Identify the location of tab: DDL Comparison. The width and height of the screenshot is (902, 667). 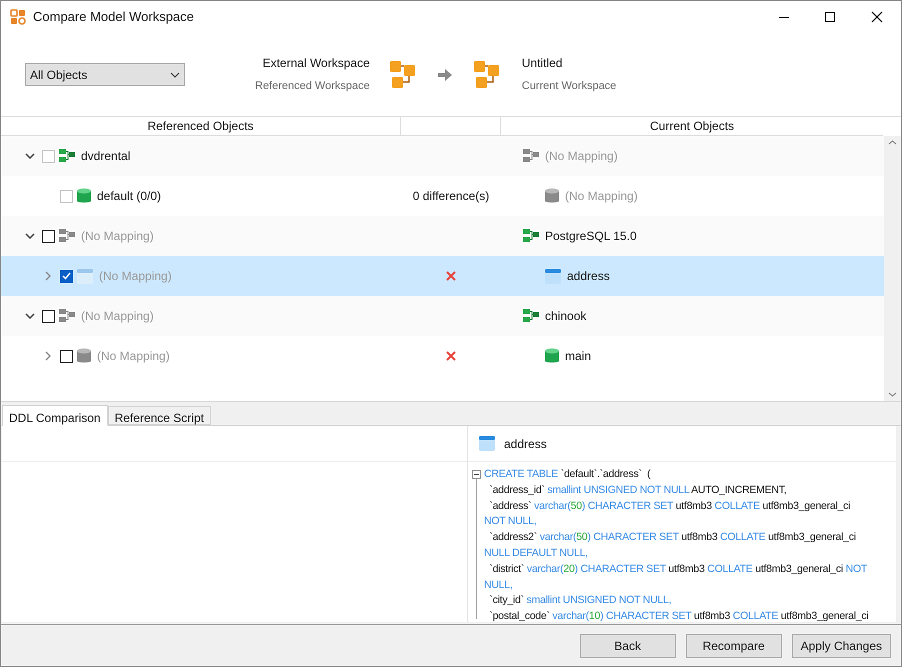
(55, 415).